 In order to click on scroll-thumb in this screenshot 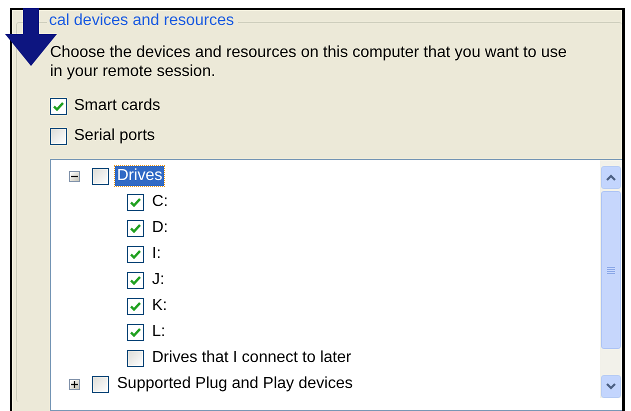, I will do `click(611, 270)`.